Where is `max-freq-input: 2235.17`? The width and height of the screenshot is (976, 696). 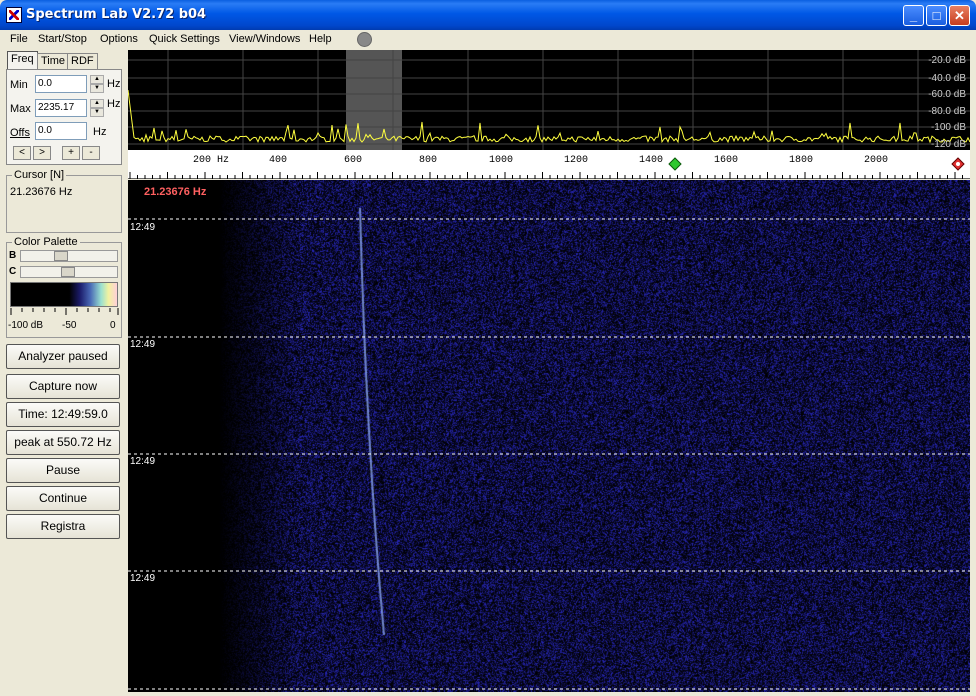
max-freq-input: 2235.17 is located at coordinates (61, 108).